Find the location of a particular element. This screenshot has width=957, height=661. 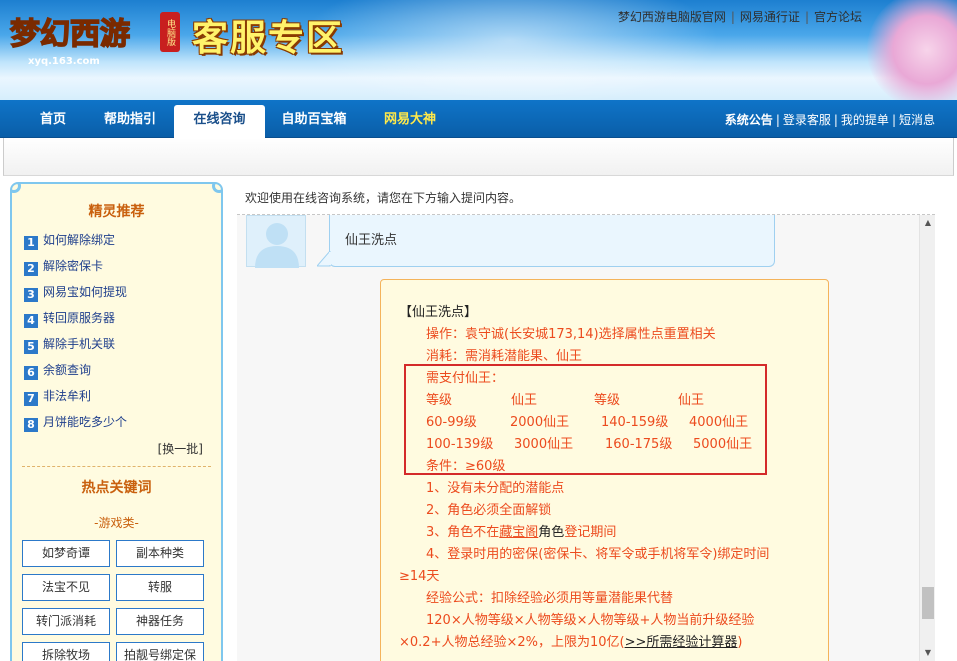

tab-self-service: 自助百宝箱 is located at coordinates (314, 121).